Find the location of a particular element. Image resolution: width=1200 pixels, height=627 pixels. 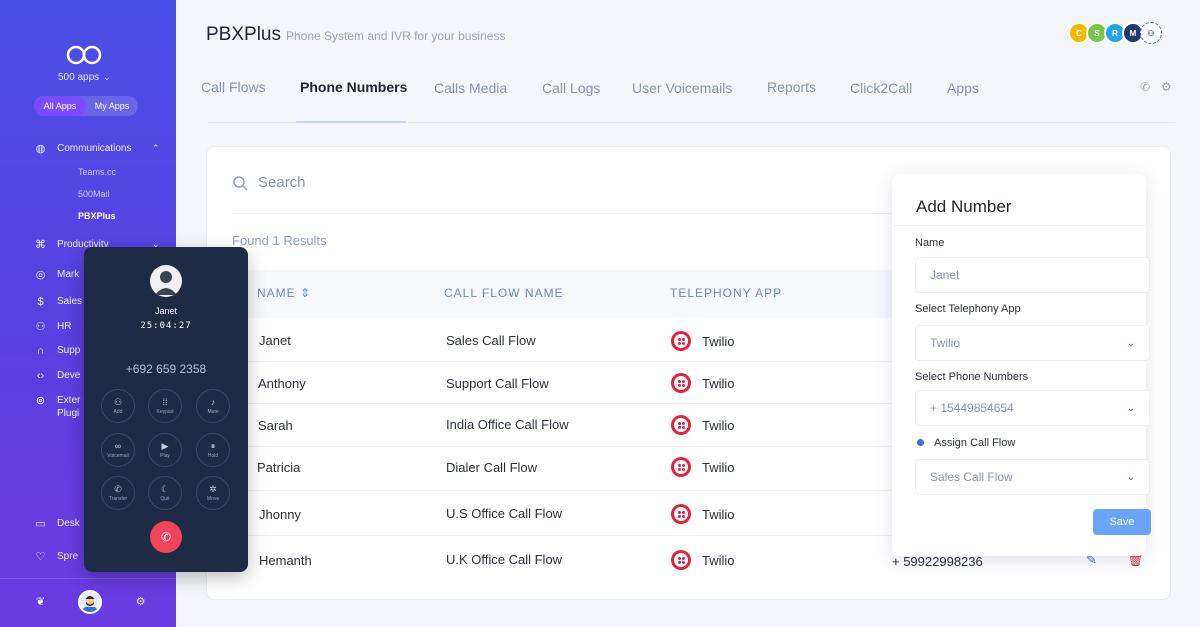

sidebar-subitem-500mail: 500Mail is located at coordinates (94, 194).